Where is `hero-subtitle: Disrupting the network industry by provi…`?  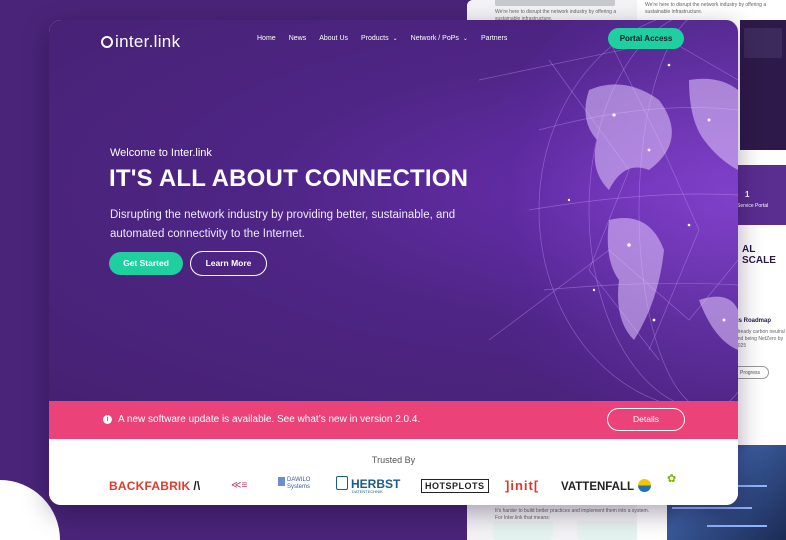
hero-subtitle: Disrupting the network industry by provi… is located at coordinates (283, 224).